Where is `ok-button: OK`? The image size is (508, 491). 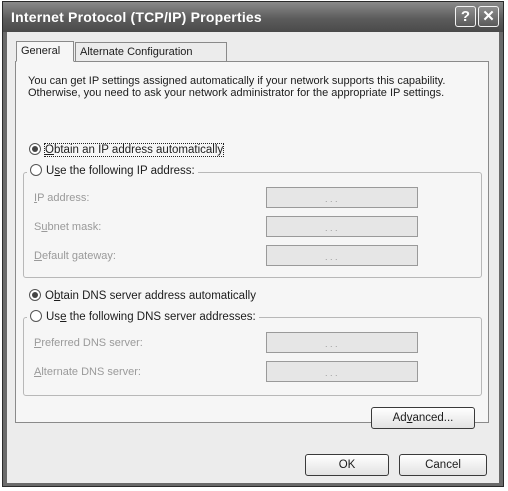 ok-button: OK is located at coordinates (347, 465).